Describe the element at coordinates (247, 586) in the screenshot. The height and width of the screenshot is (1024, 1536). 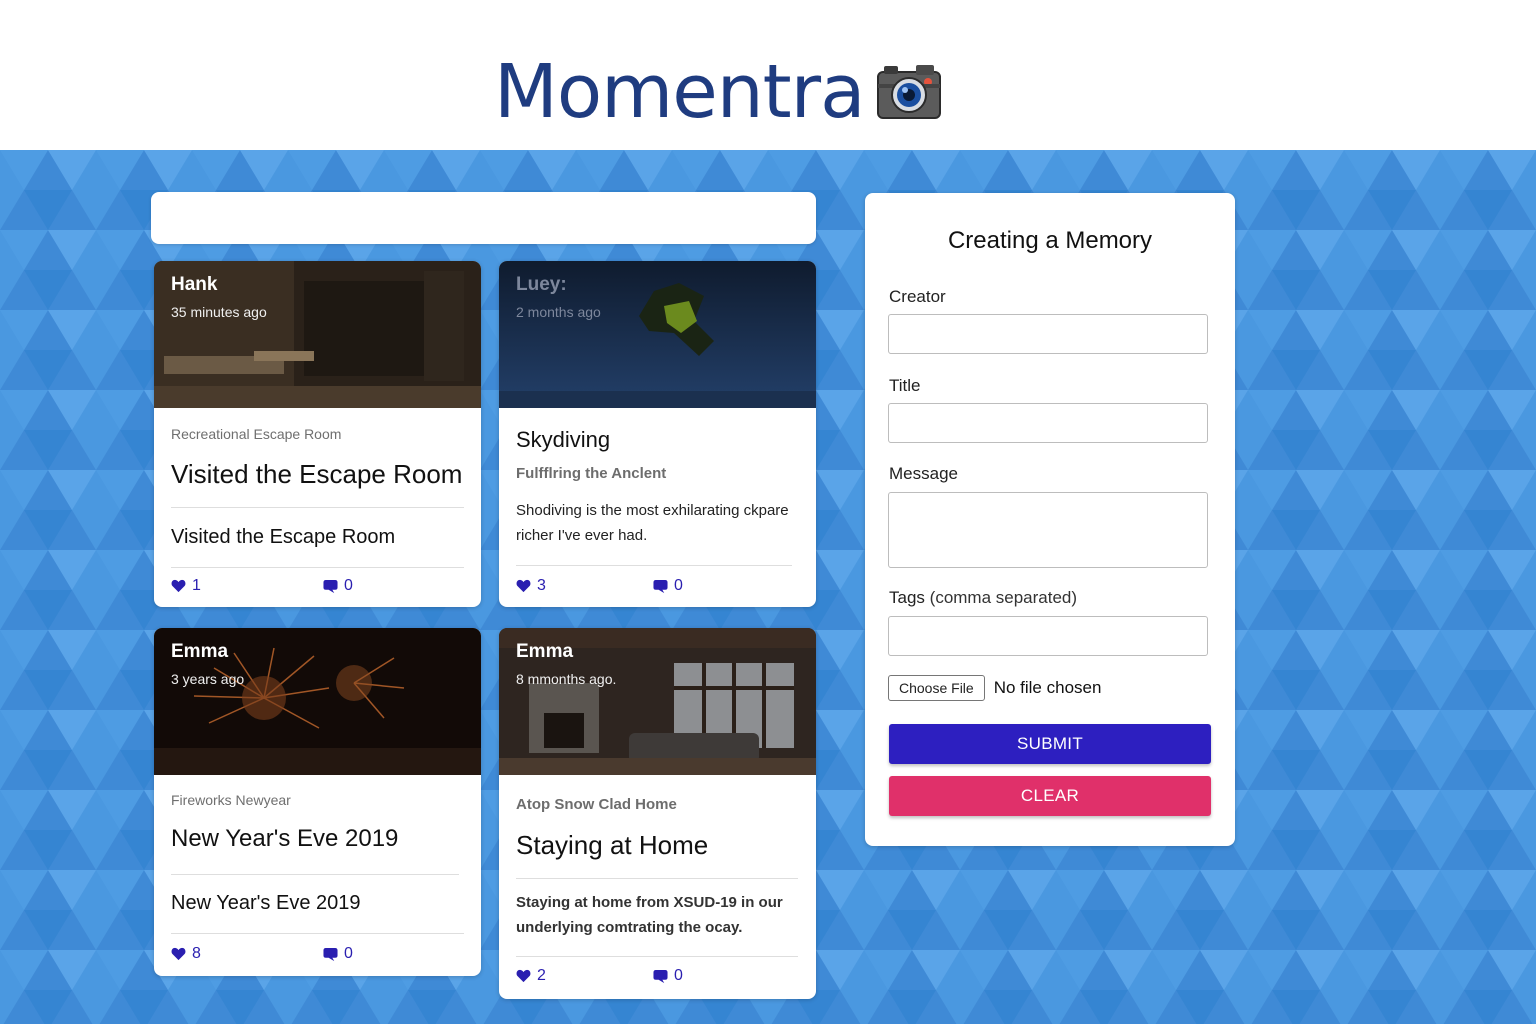
I see `like-button: 1` at that location.